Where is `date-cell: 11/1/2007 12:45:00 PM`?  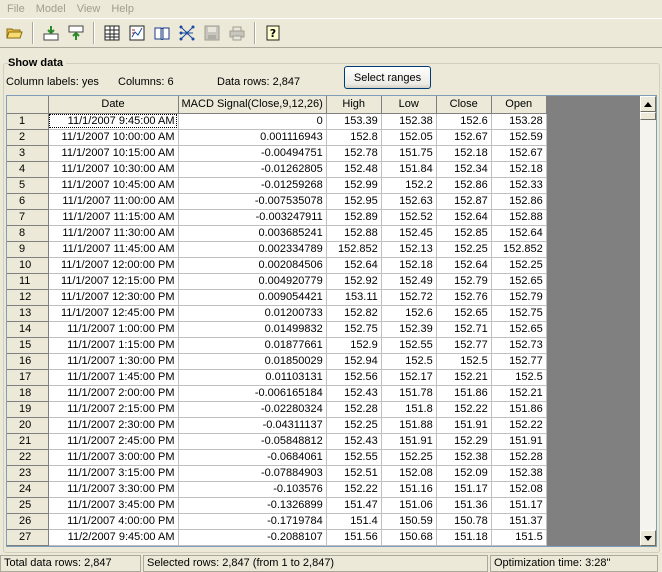
date-cell: 11/1/2007 12:45:00 PM is located at coordinates (113, 313).